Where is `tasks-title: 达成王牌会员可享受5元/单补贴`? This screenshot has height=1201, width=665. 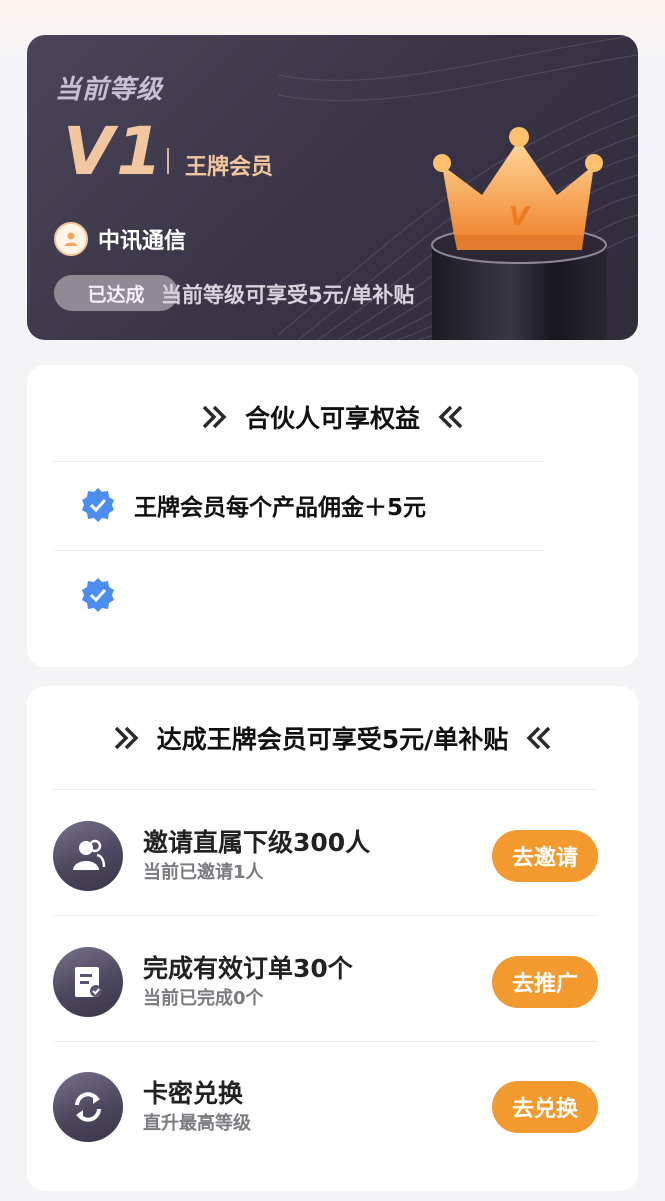 tasks-title: 达成王牌会员可享受5元/单补贴 is located at coordinates (332, 739).